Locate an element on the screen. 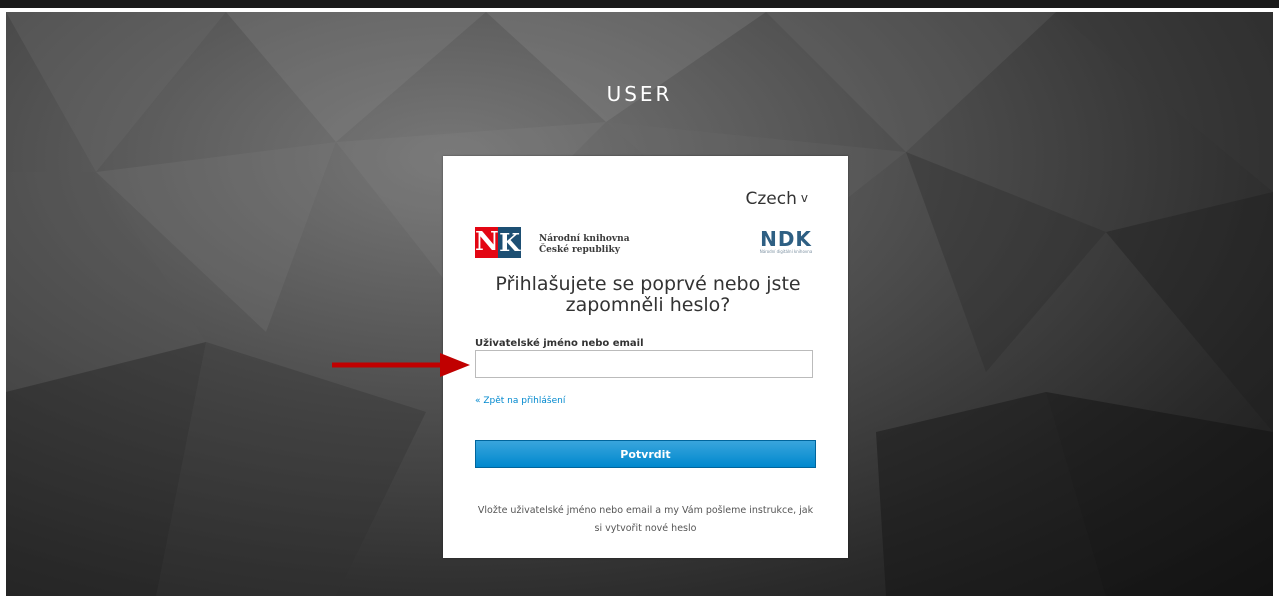 This screenshot has height=596, width=1279. ndk-logo-subtitle: Národní digitální knihovna is located at coordinates (786, 251).